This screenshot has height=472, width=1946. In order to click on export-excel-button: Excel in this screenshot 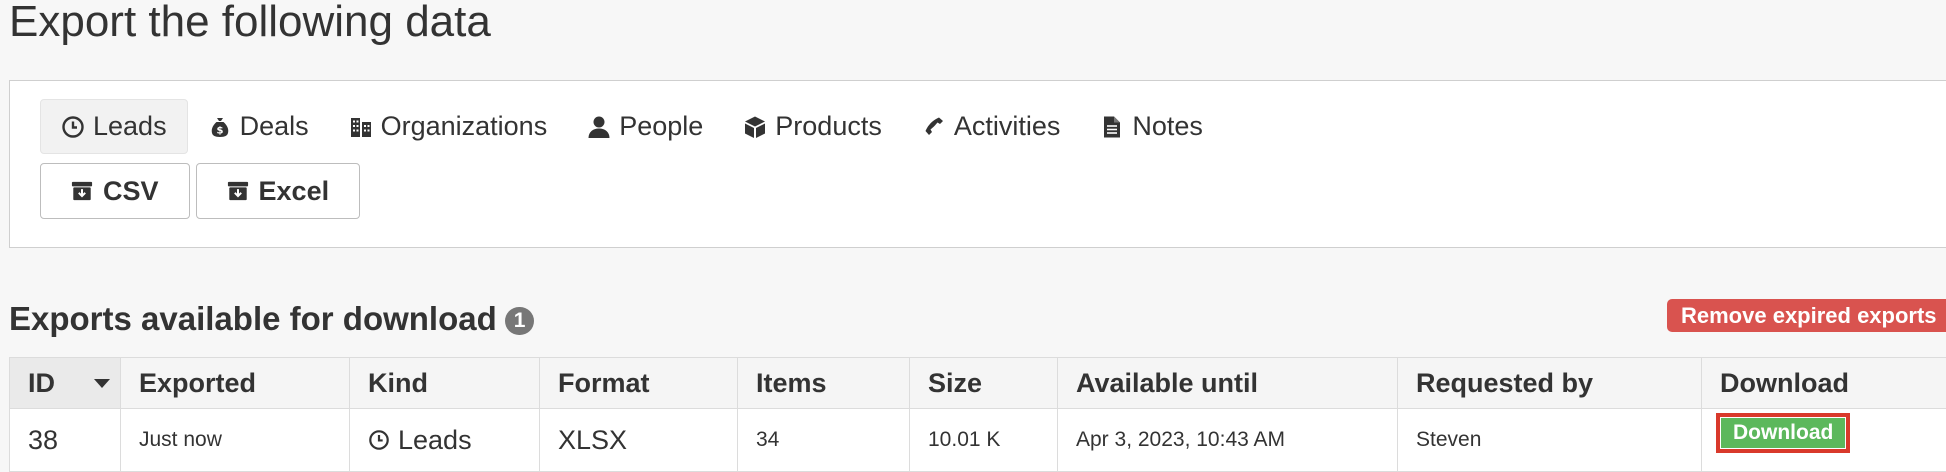, I will do `click(278, 191)`.